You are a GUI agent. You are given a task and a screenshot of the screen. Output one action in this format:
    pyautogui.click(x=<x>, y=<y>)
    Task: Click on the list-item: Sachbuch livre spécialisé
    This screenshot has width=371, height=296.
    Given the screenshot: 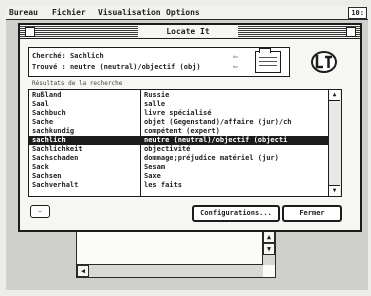 What is the action you would take?
    pyautogui.click(x=179, y=113)
    